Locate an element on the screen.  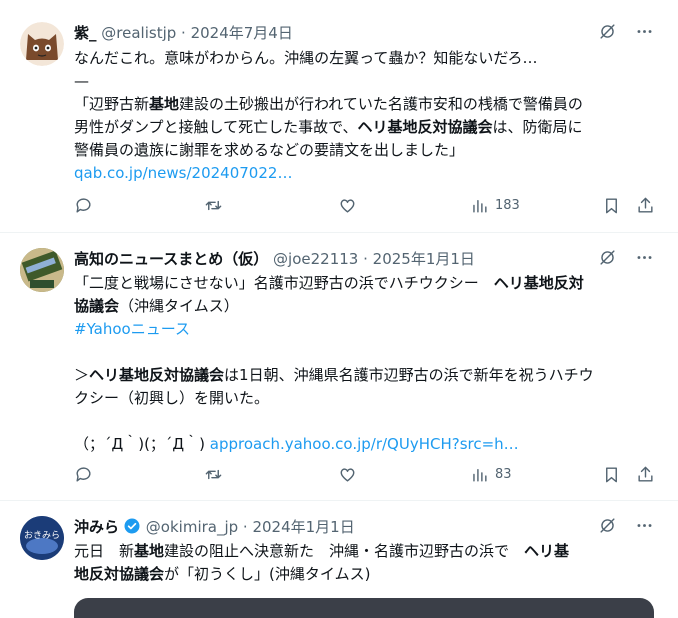
svg-text: おきみら is located at coordinates (42, 535).